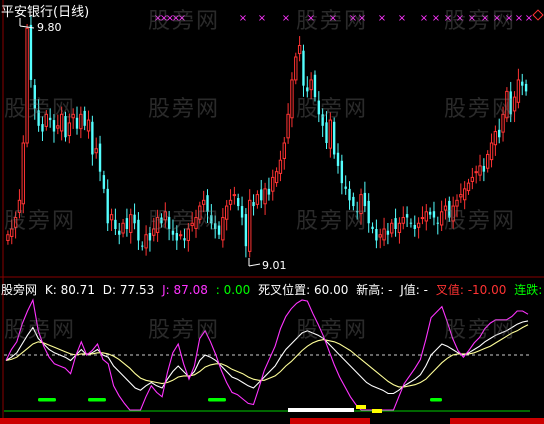 Image resolution: width=544 pixels, height=424 pixels. I want to click on red-bottom-strip, so click(497, 421).